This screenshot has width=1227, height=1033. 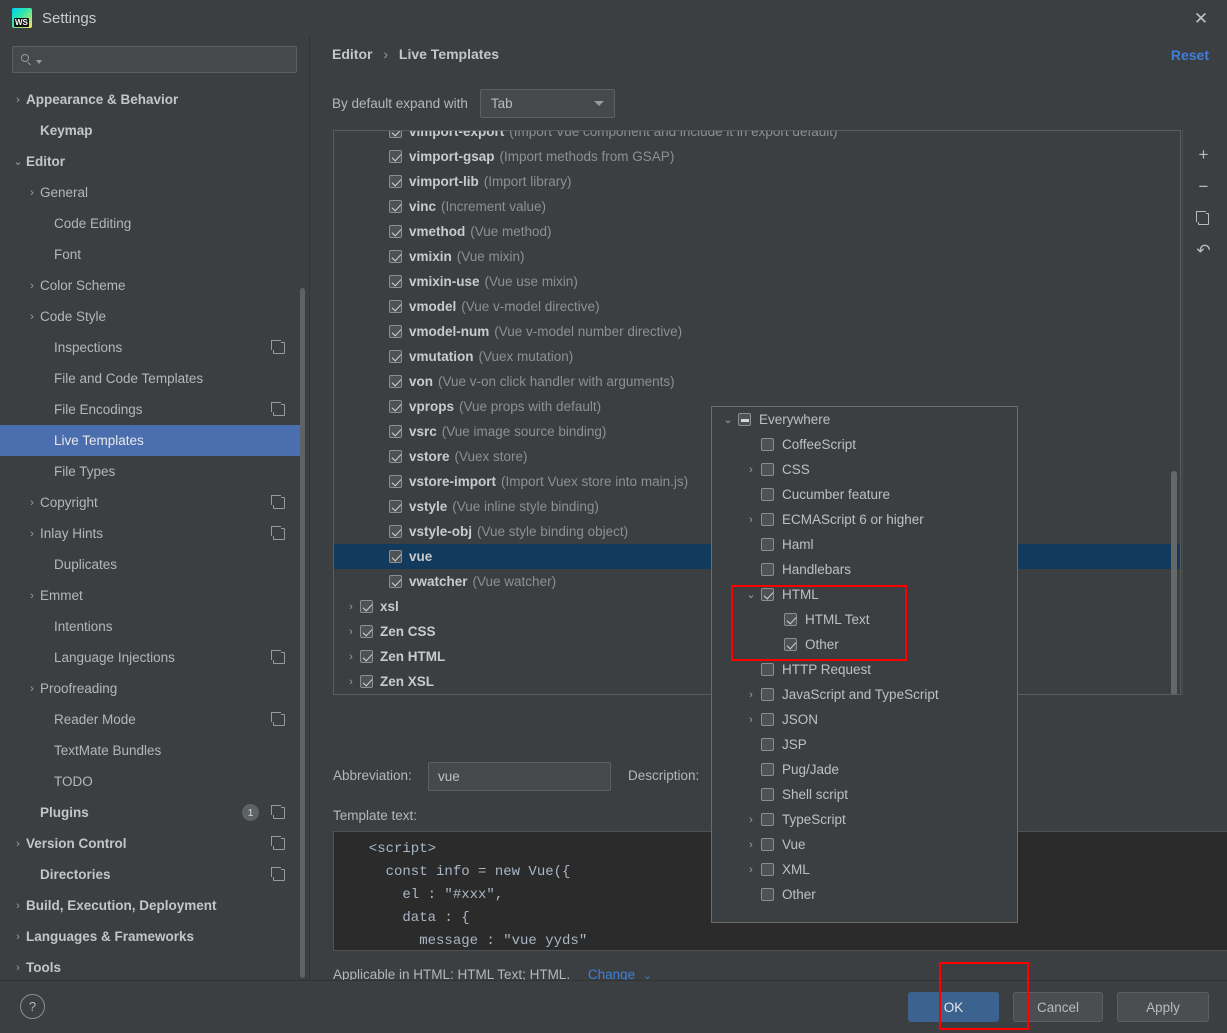 What do you see at coordinates (757, 306) in the screenshot?
I see `template-row: vmodel (Vue v-model directive)` at bounding box center [757, 306].